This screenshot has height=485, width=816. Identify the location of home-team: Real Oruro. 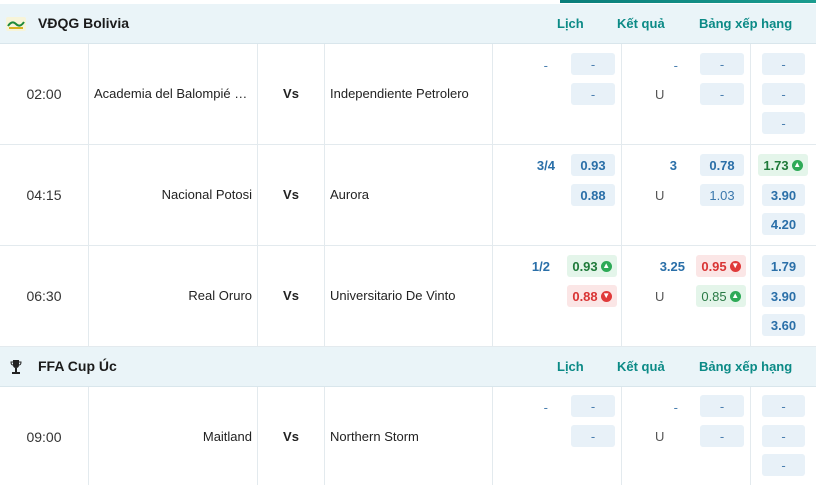
(173, 295).